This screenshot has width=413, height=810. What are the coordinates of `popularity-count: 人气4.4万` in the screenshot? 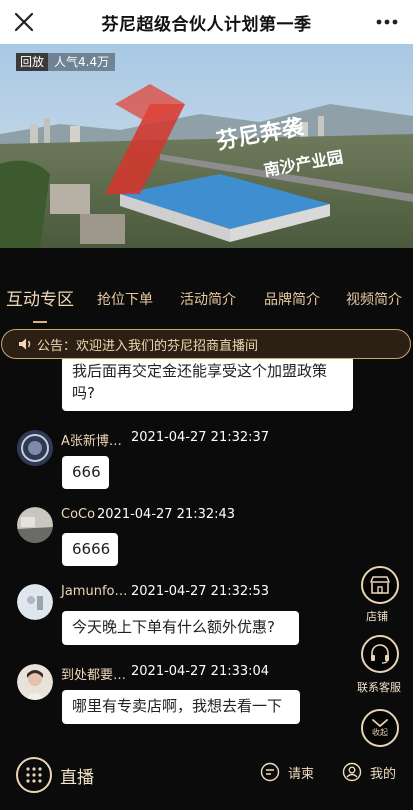 It's located at (82, 62).